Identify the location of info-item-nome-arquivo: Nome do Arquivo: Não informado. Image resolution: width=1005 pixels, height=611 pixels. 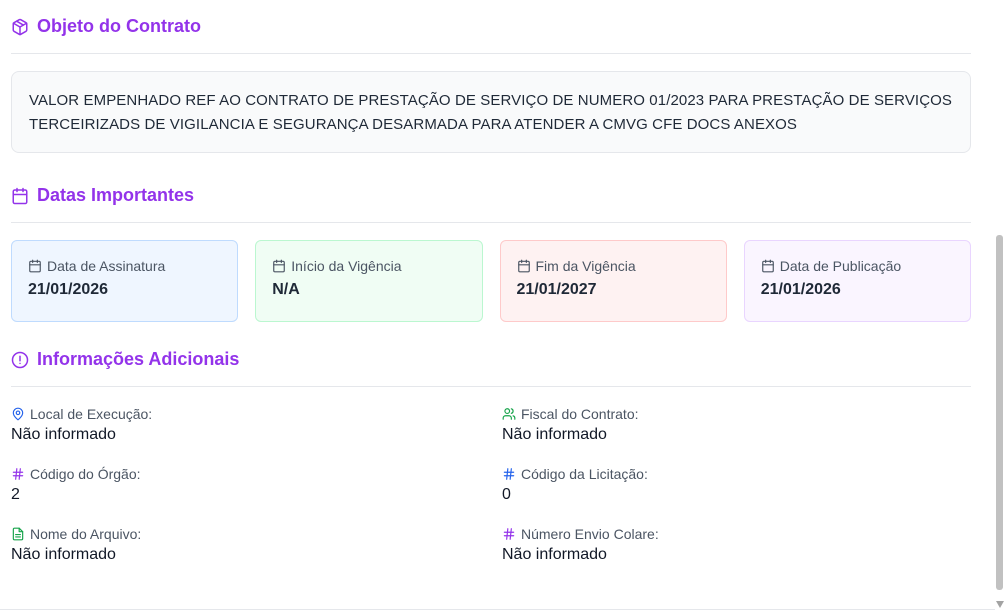
(256, 547).